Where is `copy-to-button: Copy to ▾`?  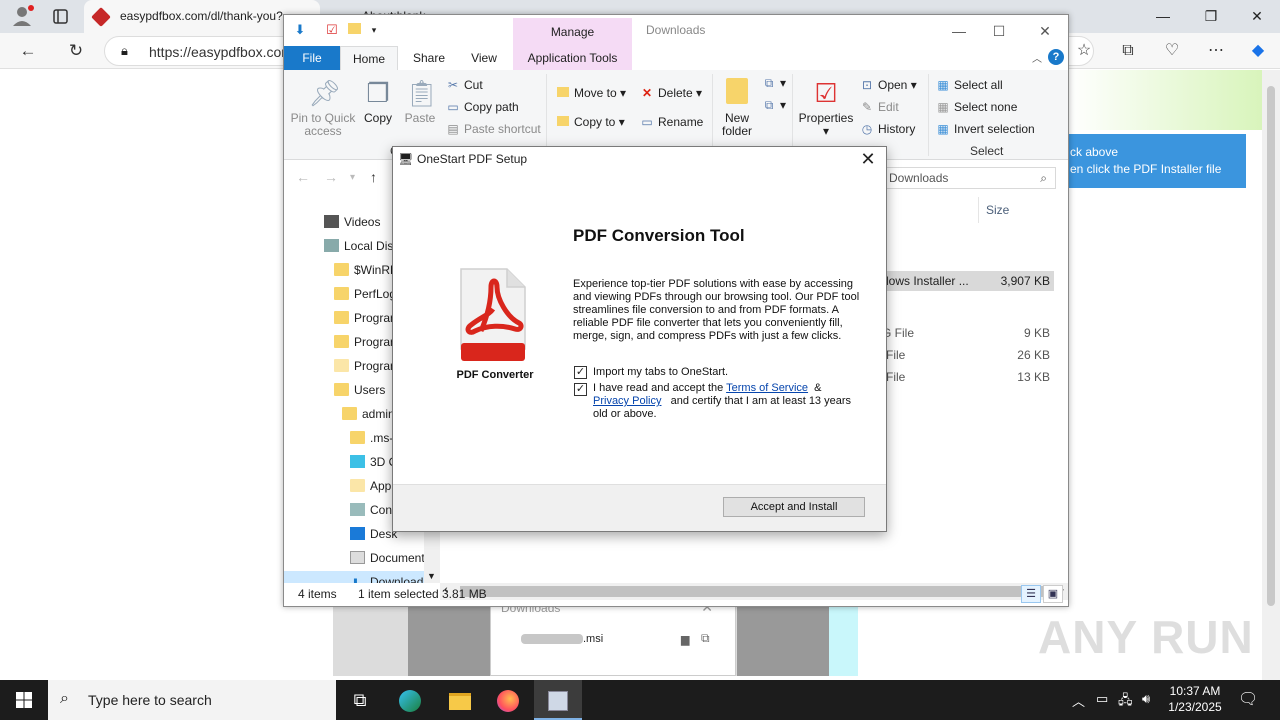 copy-to-button: Copy to ▾ is located at coordinates (590, 122).